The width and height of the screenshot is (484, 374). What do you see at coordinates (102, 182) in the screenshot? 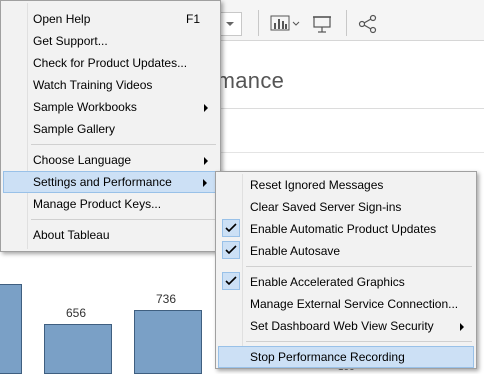
I see `menu-item-label: Settings and Performance` at bounding box center [102, 182].